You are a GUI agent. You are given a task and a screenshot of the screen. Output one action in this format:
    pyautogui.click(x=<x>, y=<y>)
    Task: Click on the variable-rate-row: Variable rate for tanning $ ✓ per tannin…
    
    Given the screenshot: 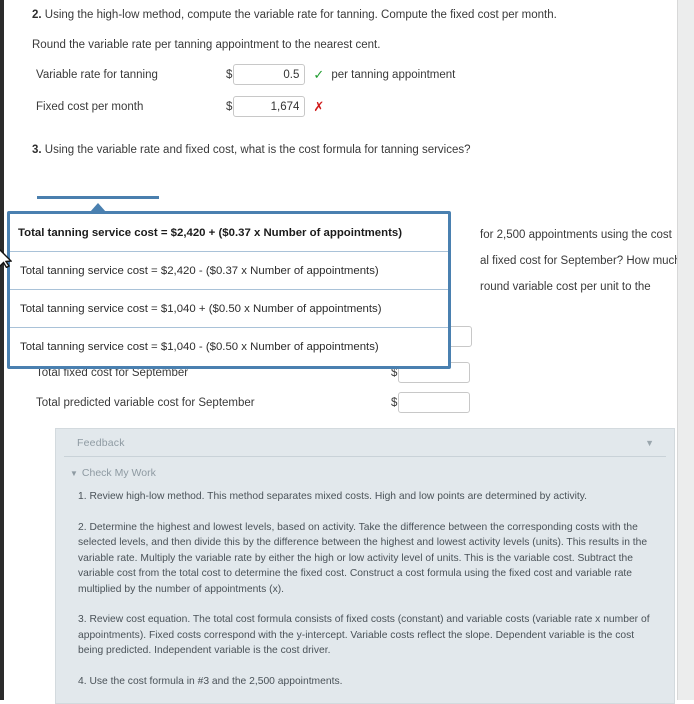 What is the action you would take?
    pyautogui.click(x=245, y=74)
    